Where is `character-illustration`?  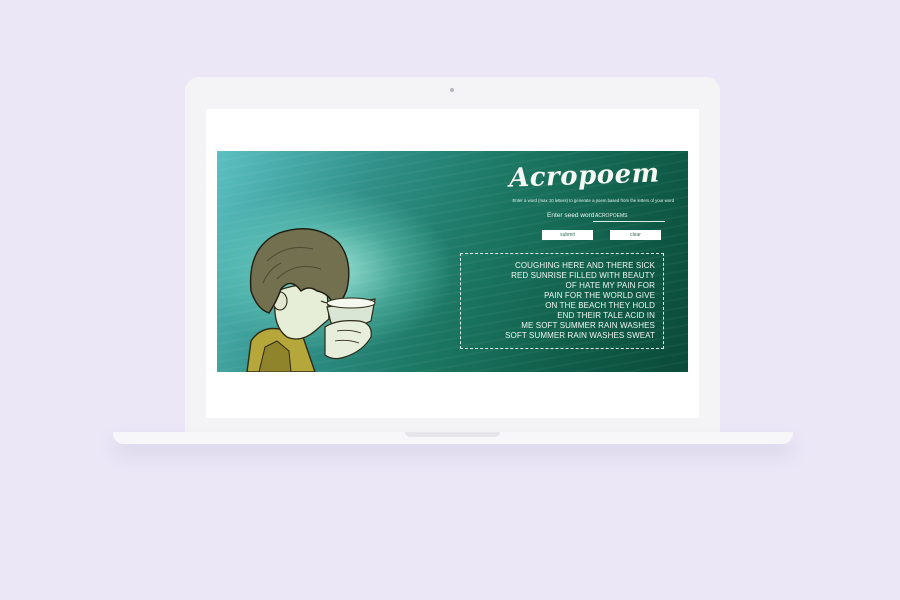 character-illustration is located at coordinates (311, 300).